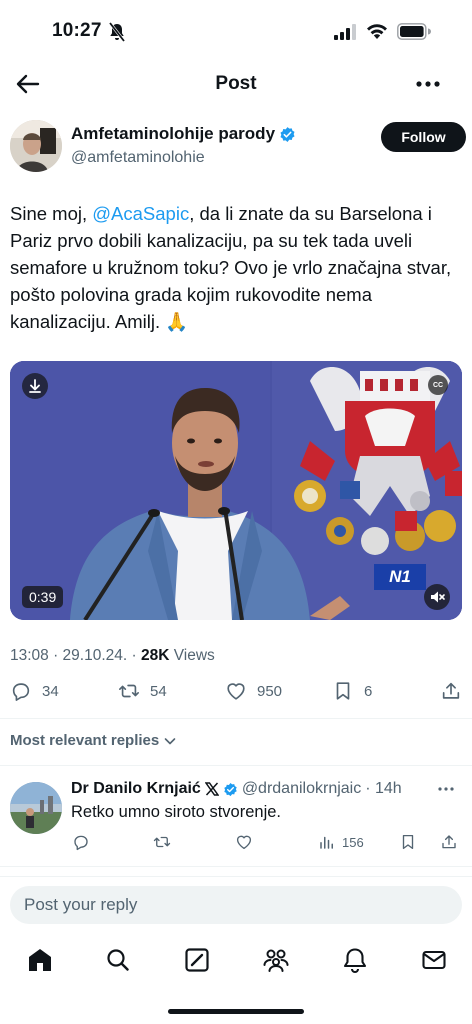  What do you see at coordinates (40, 960) in the screenshot?
I see `home-icon` at bounding box center [40, 960].